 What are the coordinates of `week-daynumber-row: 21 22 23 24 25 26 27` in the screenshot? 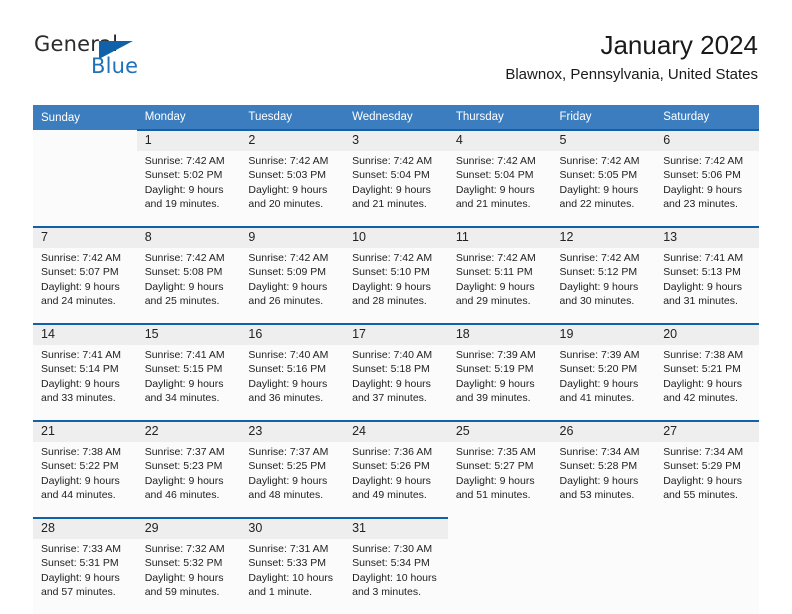 It's located at (396, 431).